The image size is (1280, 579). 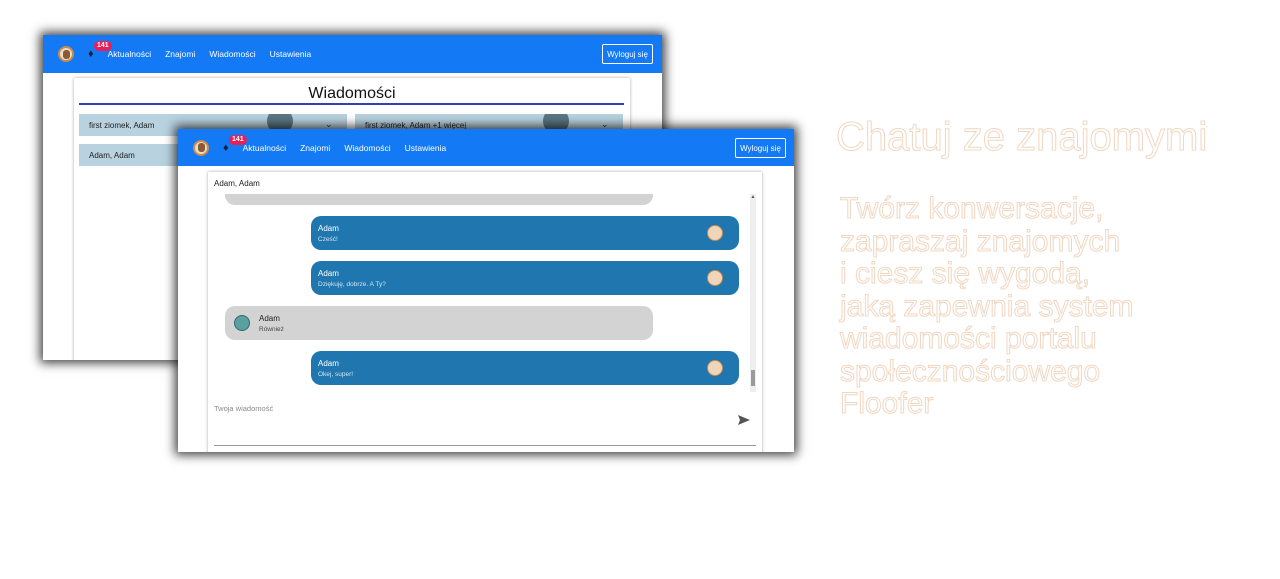 What do you see at coordinates (351, 104) in the screenshot?
I see `title-underline` at bounding box center [351, 104].